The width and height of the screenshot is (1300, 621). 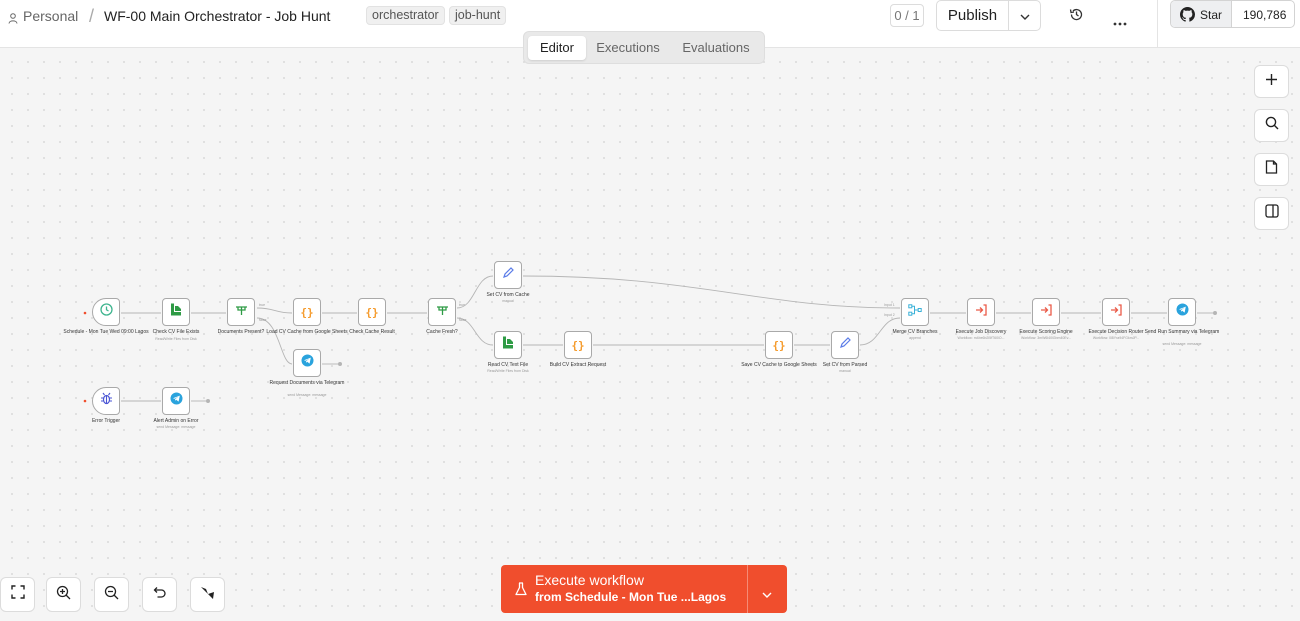 I want to click on bug-icon, so click(x=106, y=401).